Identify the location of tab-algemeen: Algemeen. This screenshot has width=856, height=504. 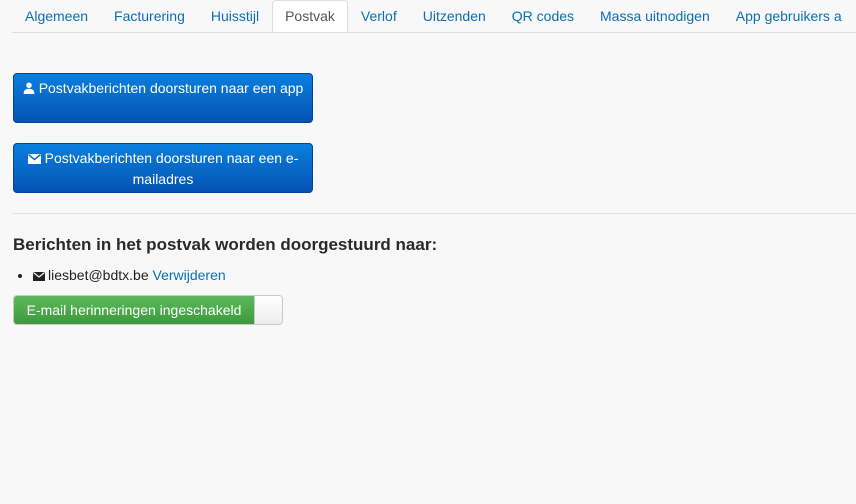
(56, 16).